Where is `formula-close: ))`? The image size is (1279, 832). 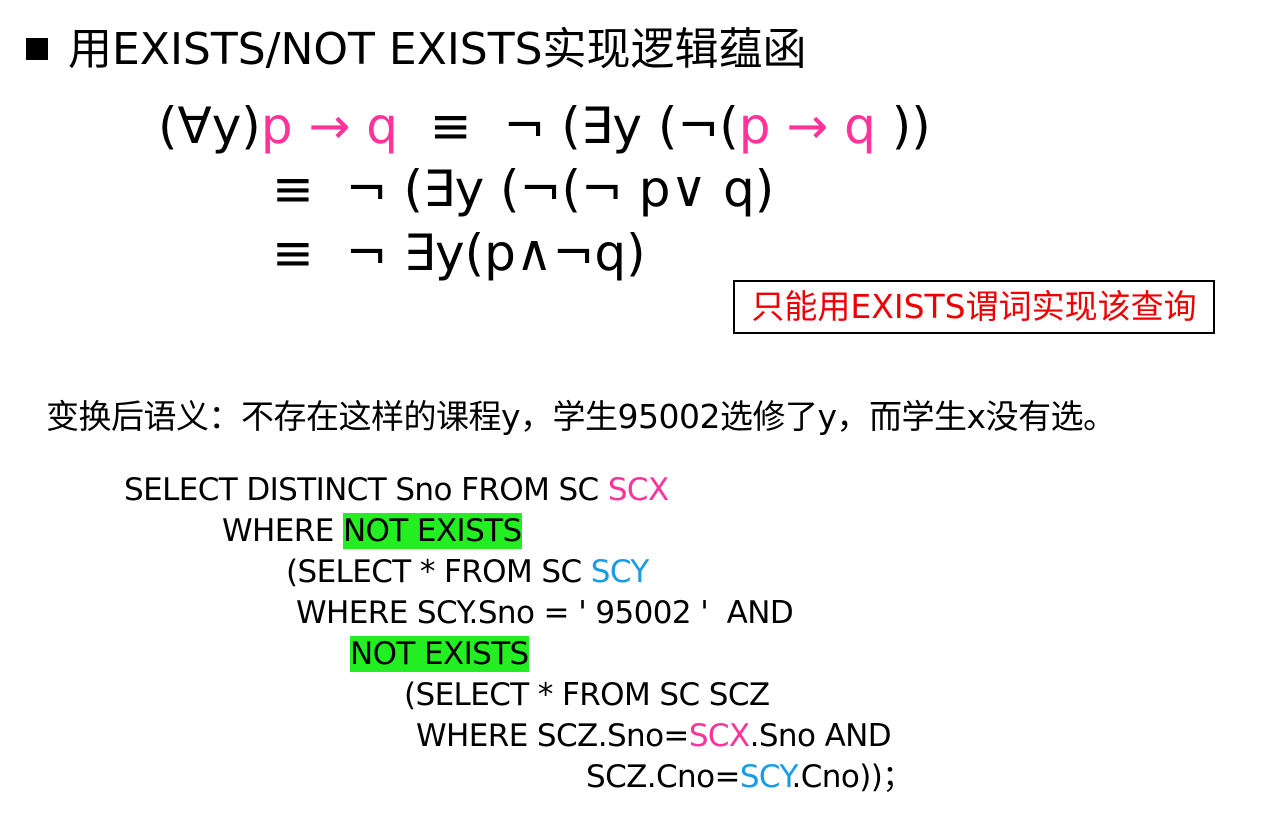
formula-close: )) is located at coordinates (903, 126).